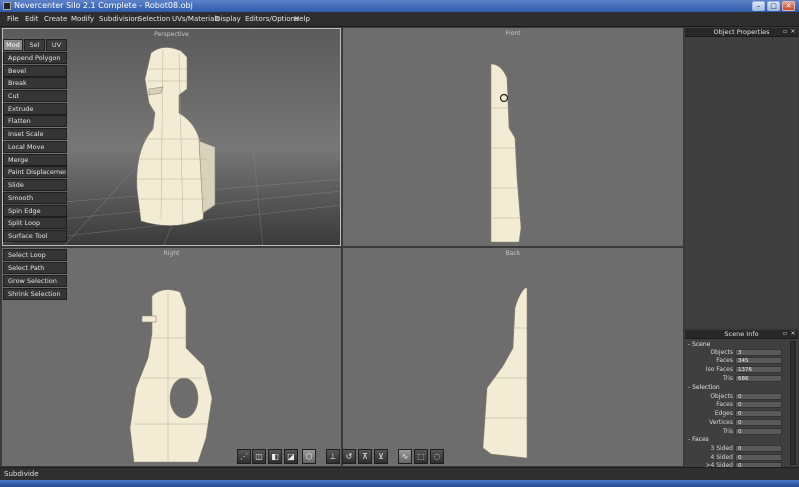  Describe the element at coordinates (309, 456) in the screenshot. I see `object-select-icon: ⬡` at that location.